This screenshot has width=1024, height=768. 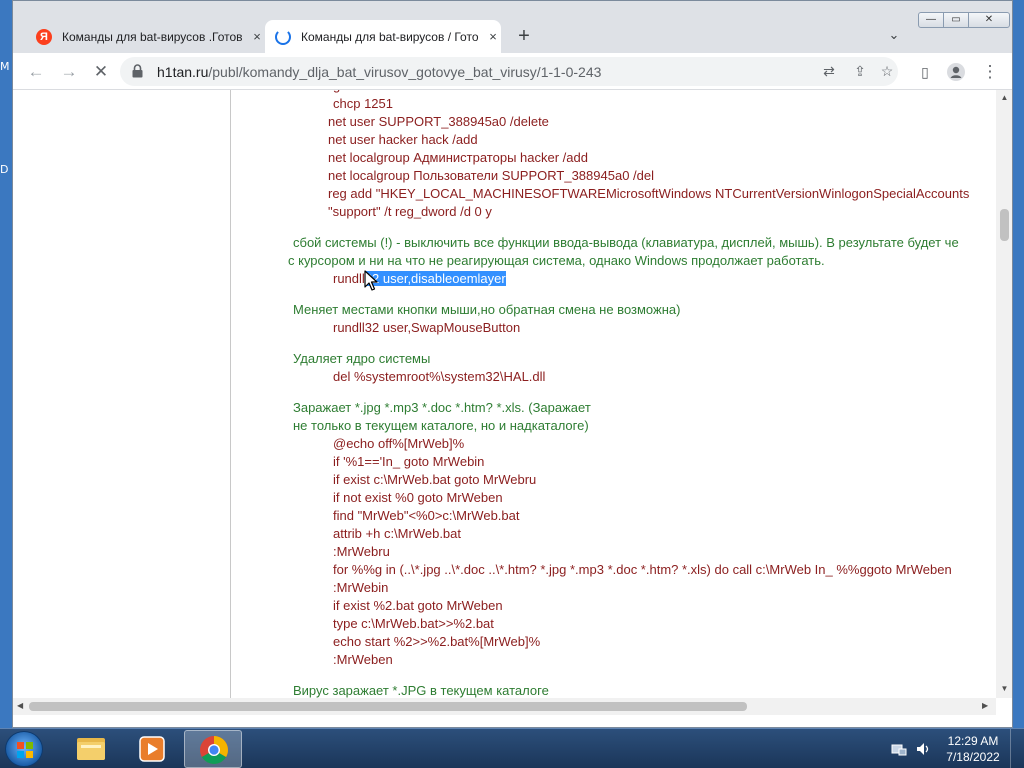 I want to click on scroll-up-arrow-icon: ▲, so click(x=1004, y=97).